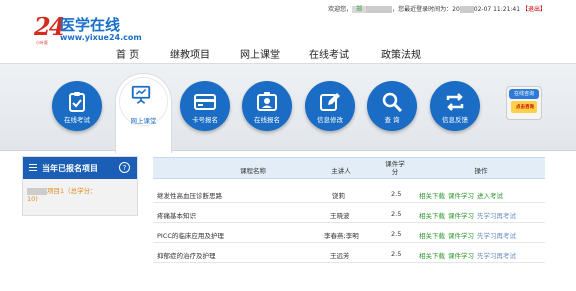 The width and height of the screenshot is (576, 291). What do you see at coordinates (340, 256) in the screenshot?
I see `lecturer: 王远芳` at bounding box center [340, 256].